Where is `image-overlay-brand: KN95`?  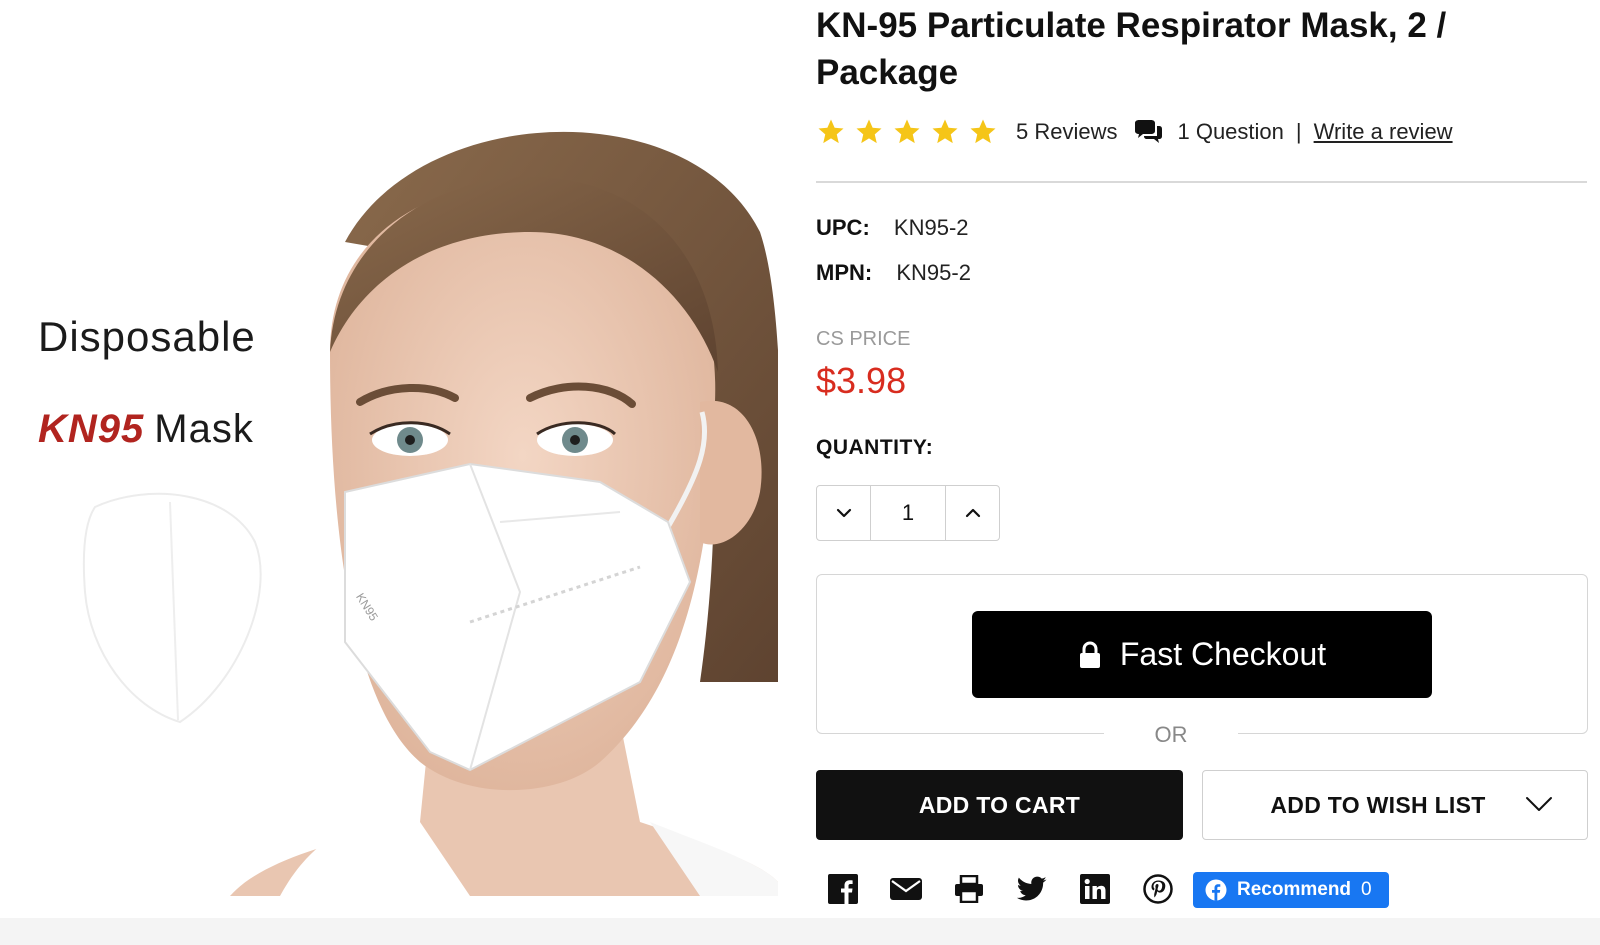 image-overlay-brand: KN95 is located at coordinates (91, 429).